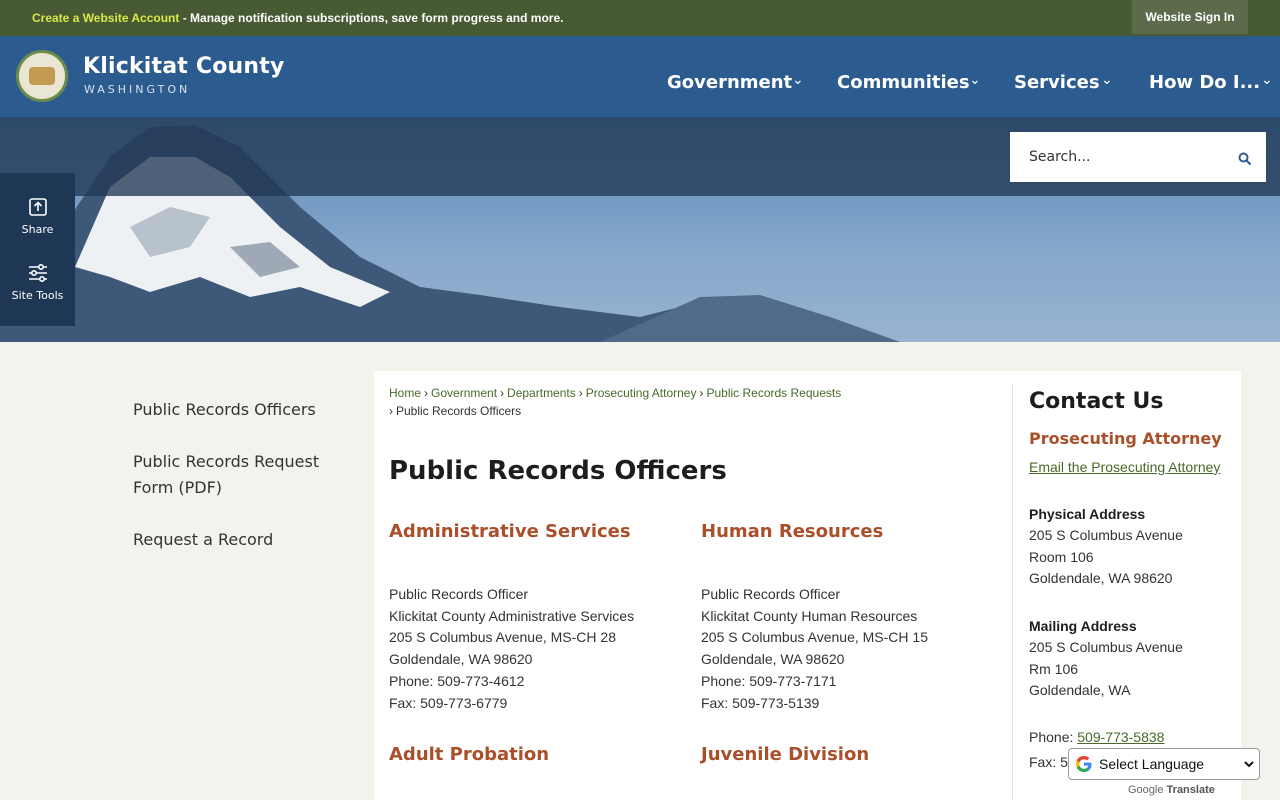 Image resolution: width=1280 pixels, height=800 pixels. What do you see at coordinates (1245, 159) in the screenshot?
I see `search-icon` at bounding box center [1245, 159].